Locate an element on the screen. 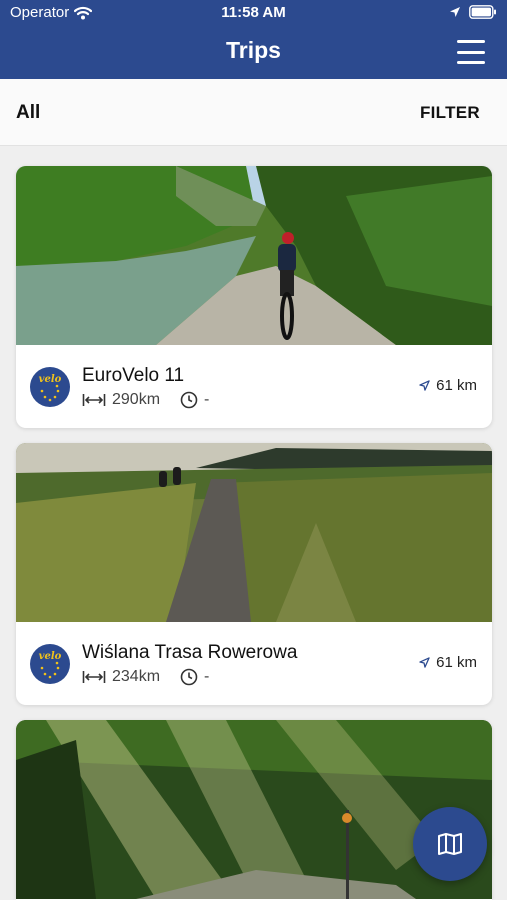 This screenshot has width=507, height=900. trip-title: Wiślana Trasa Rowerowa is located at coordinates (190, 652).